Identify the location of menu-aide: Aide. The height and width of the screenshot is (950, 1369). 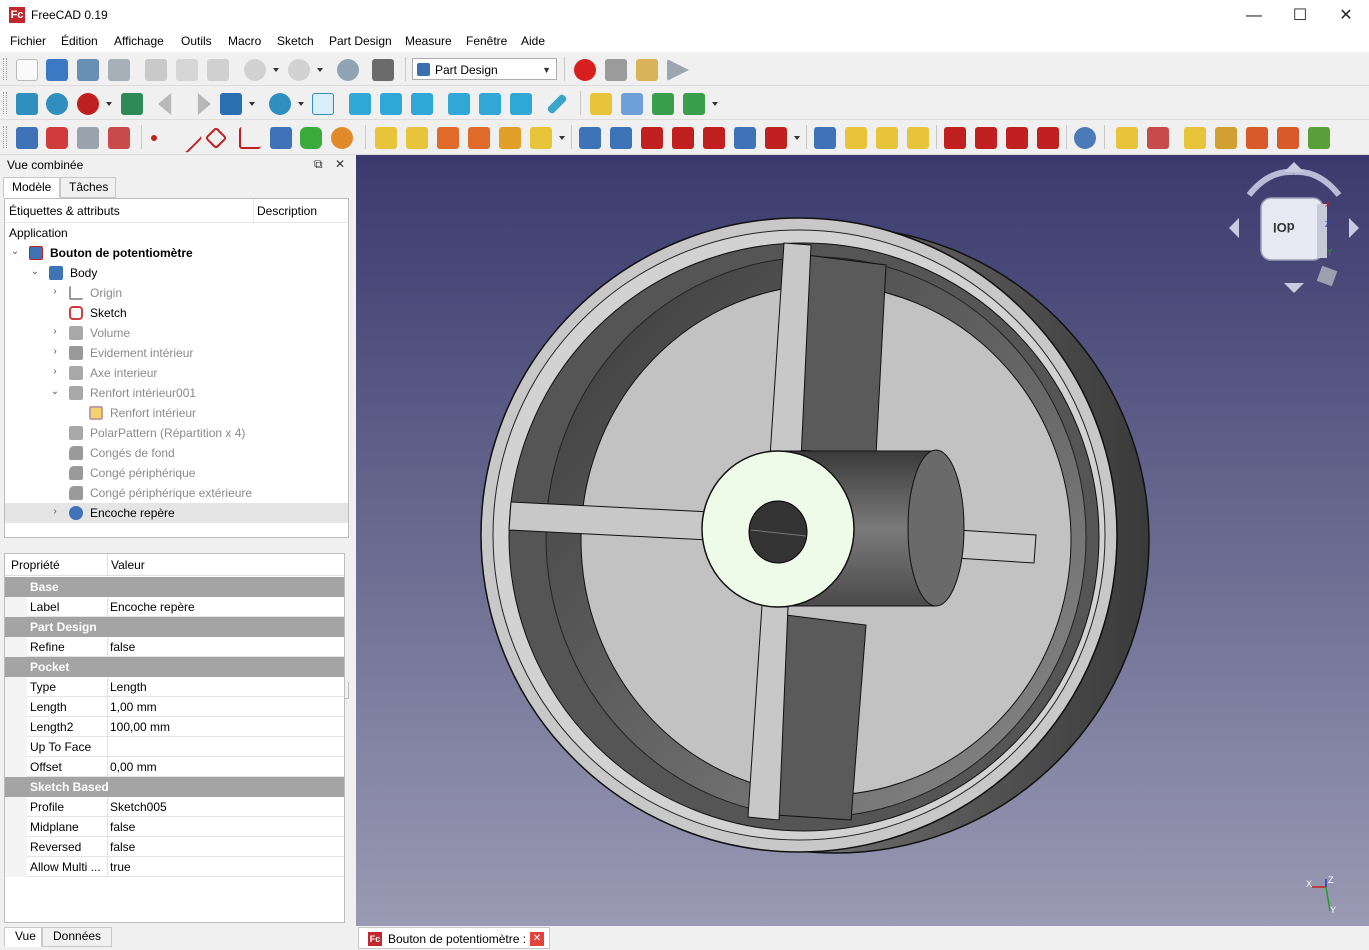
(533, 41).